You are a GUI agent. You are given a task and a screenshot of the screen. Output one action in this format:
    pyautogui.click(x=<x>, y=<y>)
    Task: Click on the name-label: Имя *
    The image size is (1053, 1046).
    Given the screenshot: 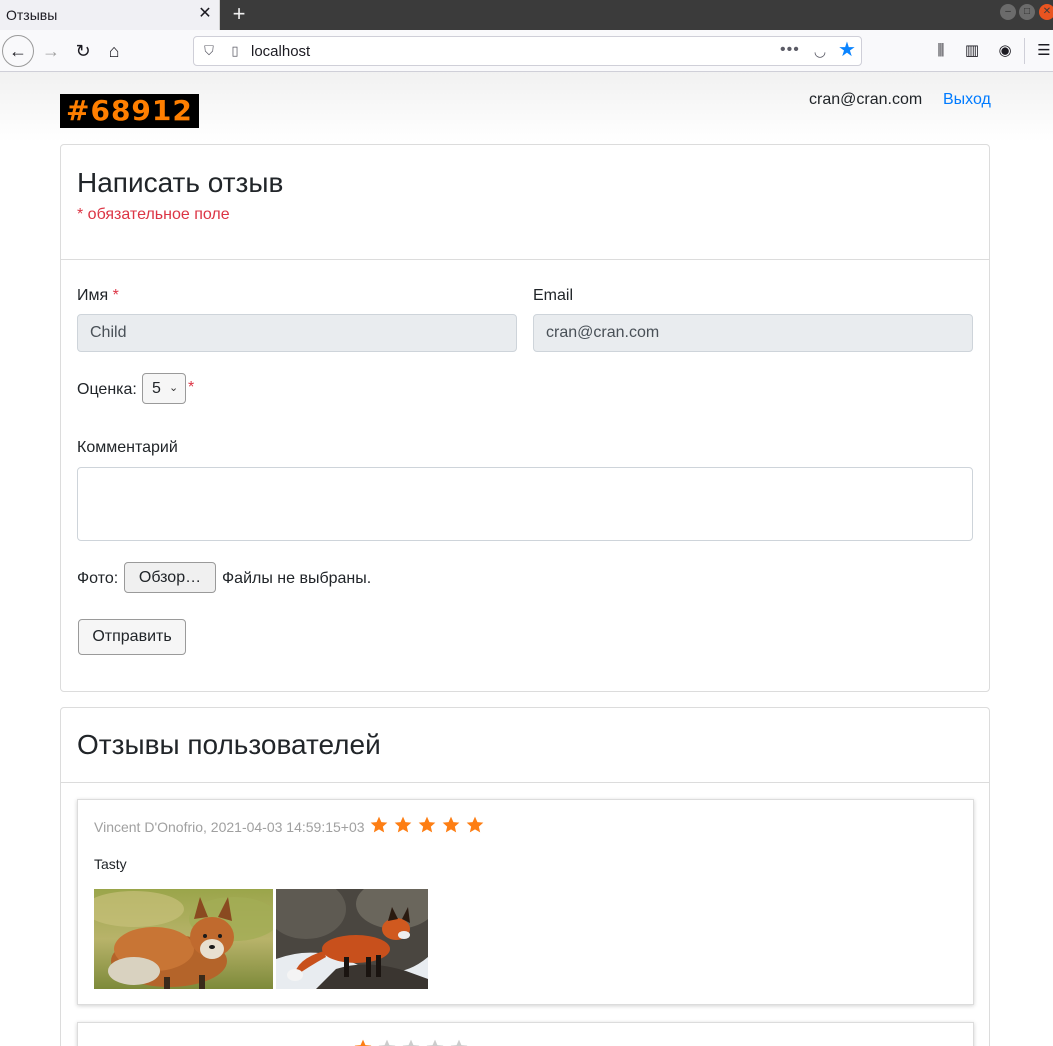 What is the action you would take?
    pyautogui.click(x=98, y=295)
    